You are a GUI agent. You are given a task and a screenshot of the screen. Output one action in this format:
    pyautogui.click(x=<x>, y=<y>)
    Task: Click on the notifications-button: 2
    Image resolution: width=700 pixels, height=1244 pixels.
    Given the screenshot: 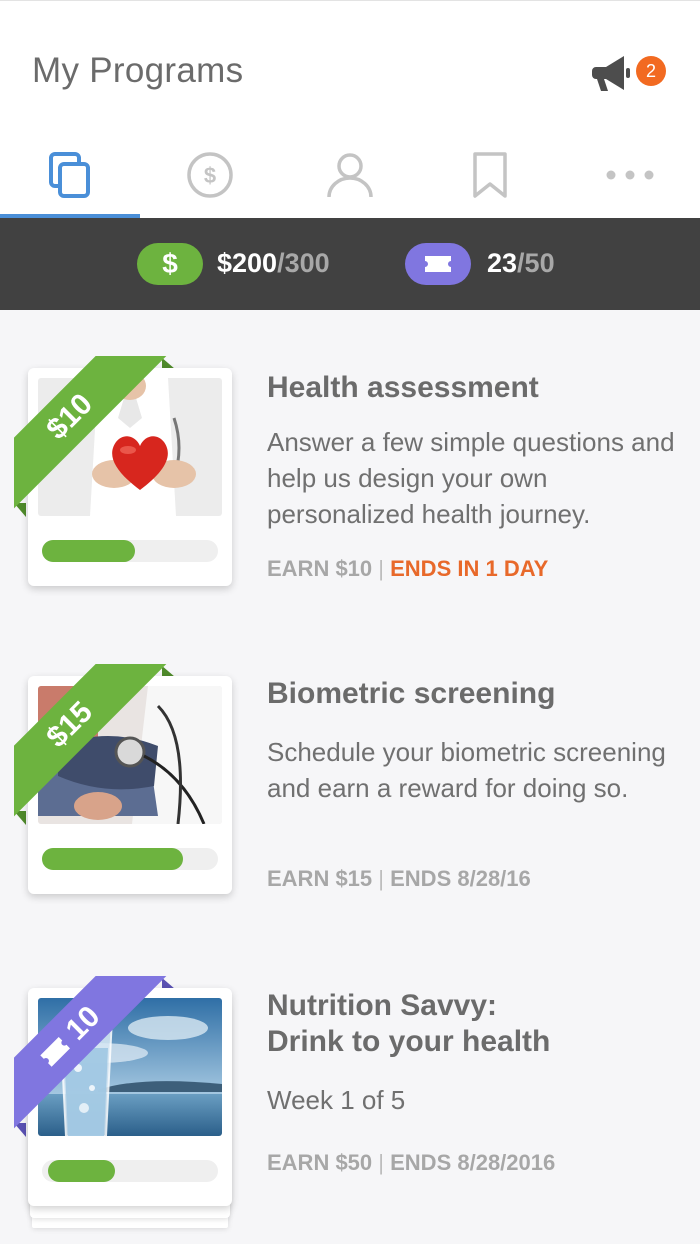 What is the action you would take?
    pyautogui.click(x=632, y=73)
    